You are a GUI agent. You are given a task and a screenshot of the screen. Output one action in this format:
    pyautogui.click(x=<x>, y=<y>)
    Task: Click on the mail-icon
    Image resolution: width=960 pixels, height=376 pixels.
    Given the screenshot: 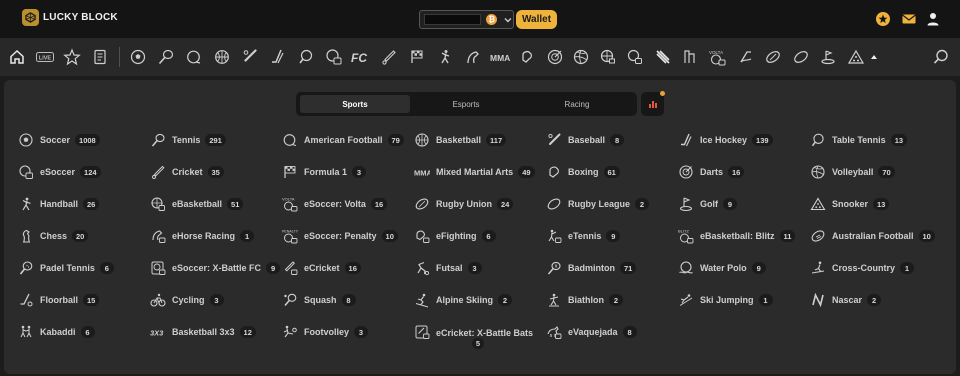 What is the action you would take?
    pyautogui.click(x=909, y=19)
    